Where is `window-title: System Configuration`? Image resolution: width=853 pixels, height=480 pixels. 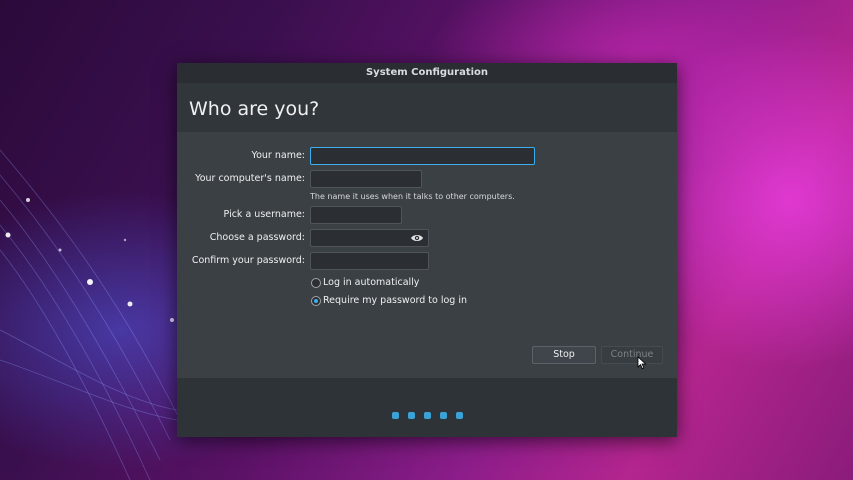 window-title: System Configuration is located at coordinates (427, 73).